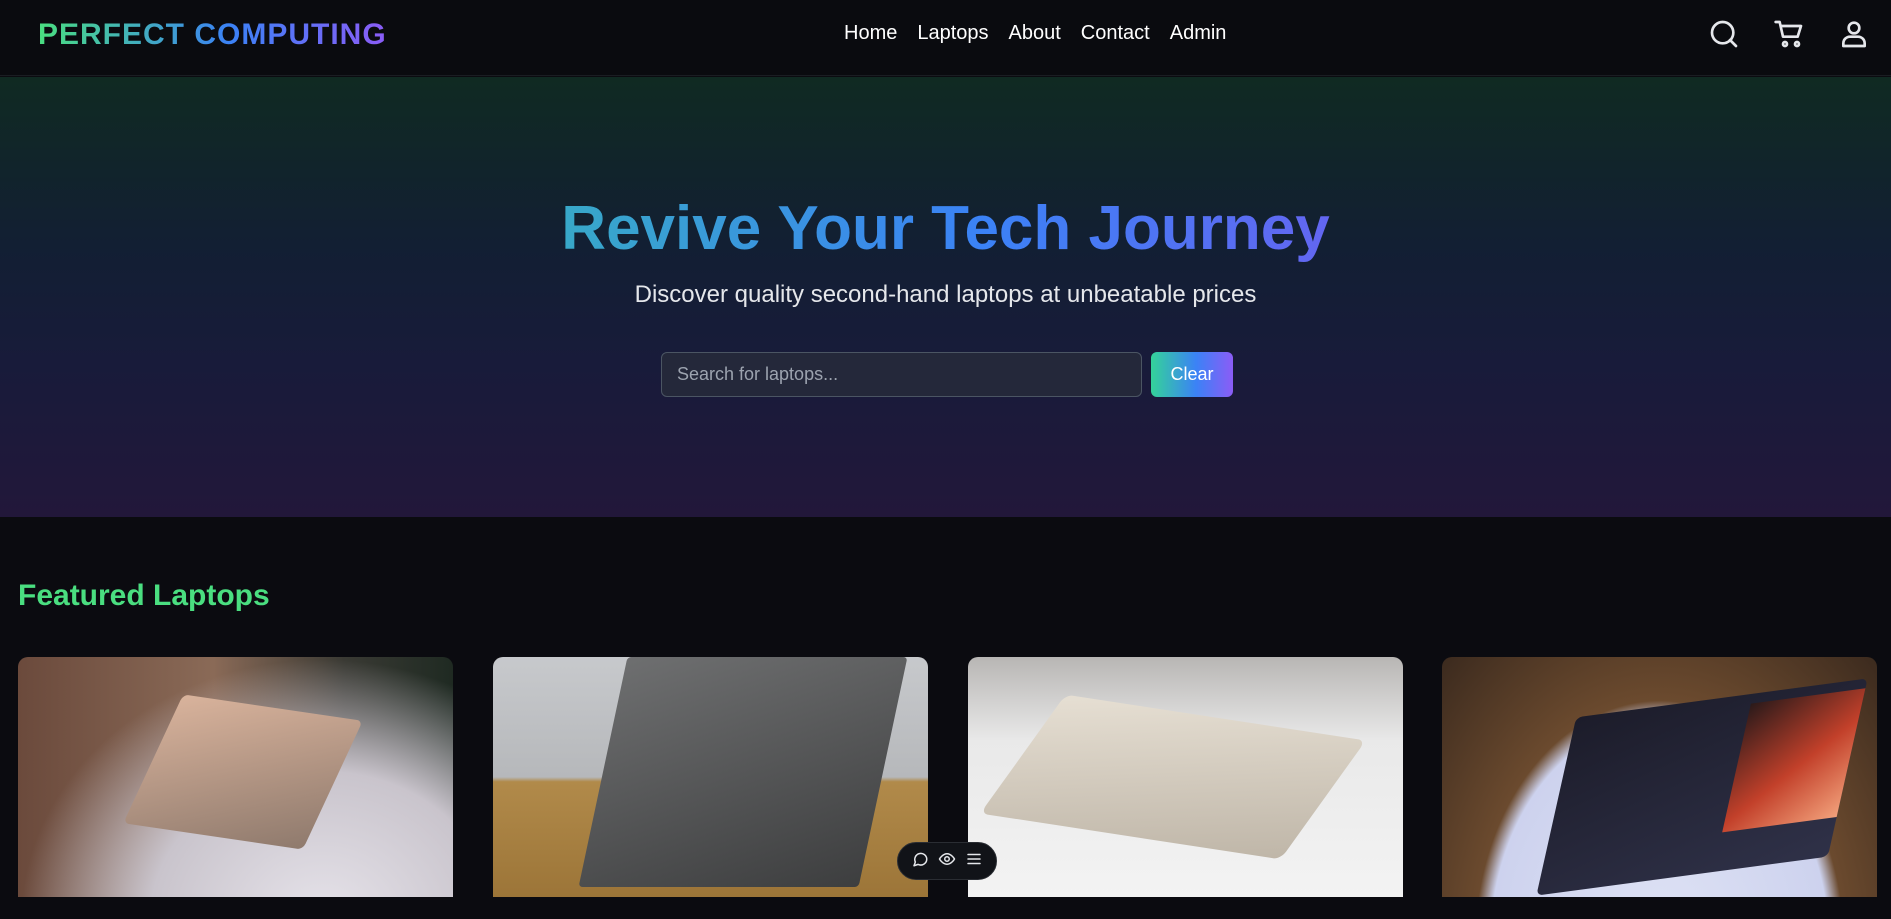 This screenshot has width=1891, height=919. I want to click on comment-icon, so click(920, 861).